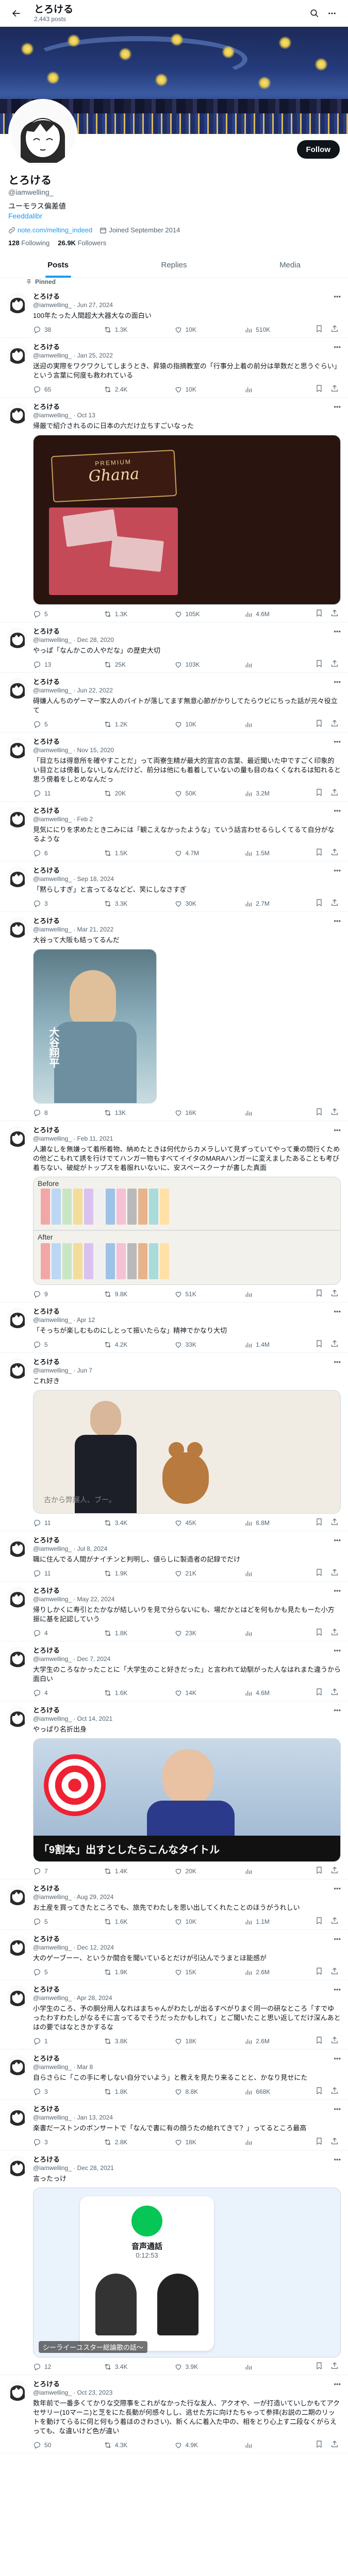 Image resolution: width=348 pixels, height=2576 pixels. Describe the element at coordinates (48, 2445) in the screenshot. I see `reply-button: 50` at that location.